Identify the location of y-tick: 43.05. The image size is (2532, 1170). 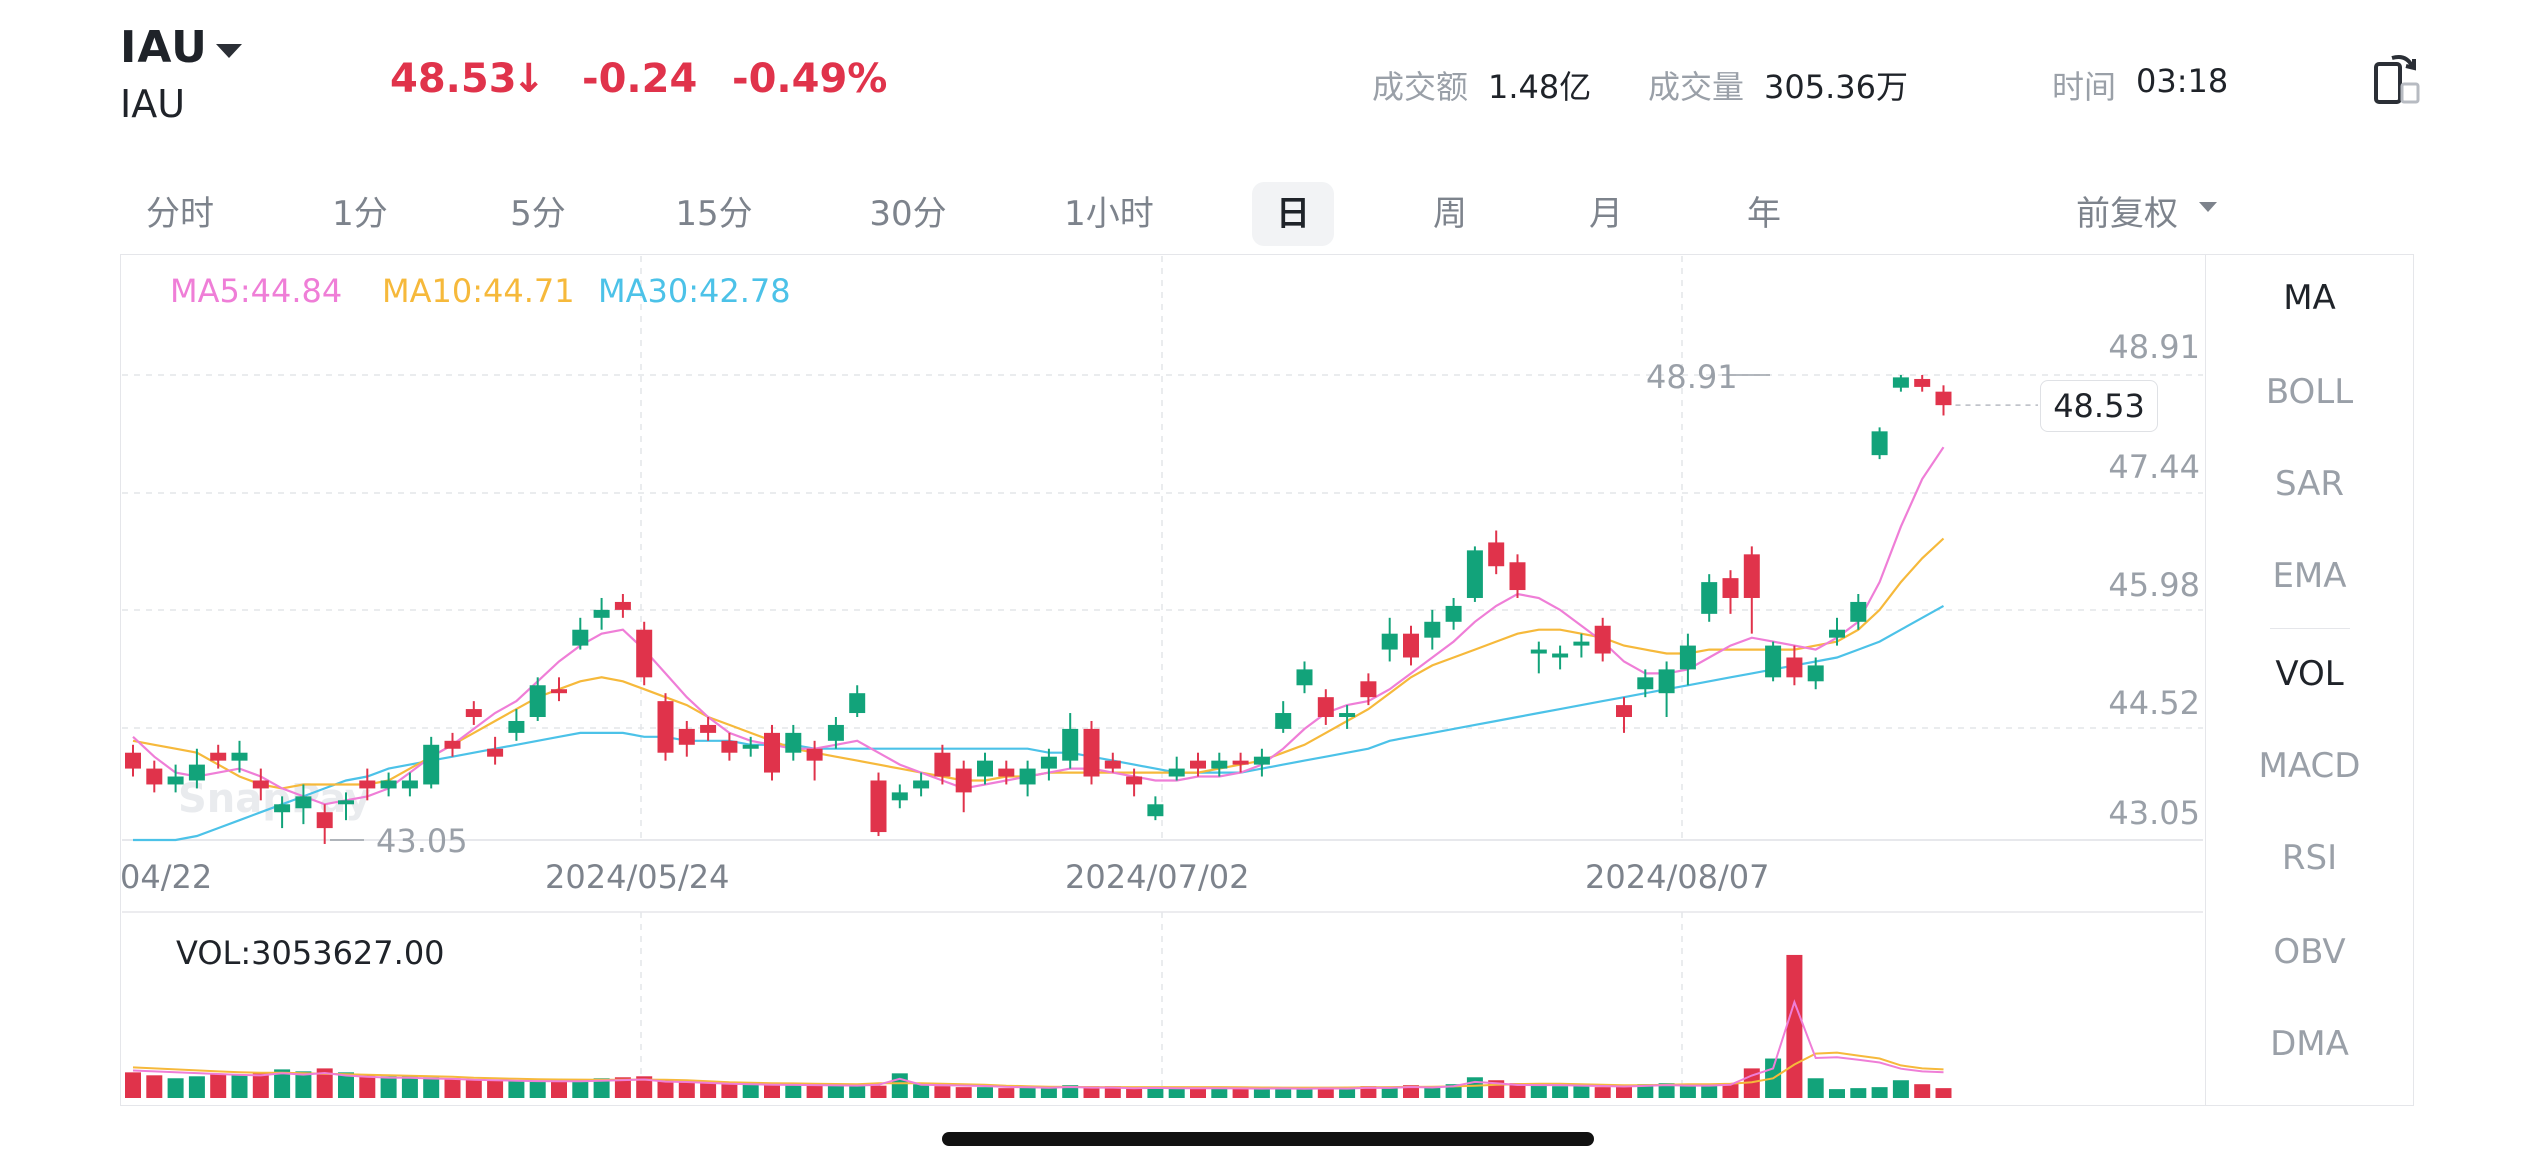
(2154, 813).